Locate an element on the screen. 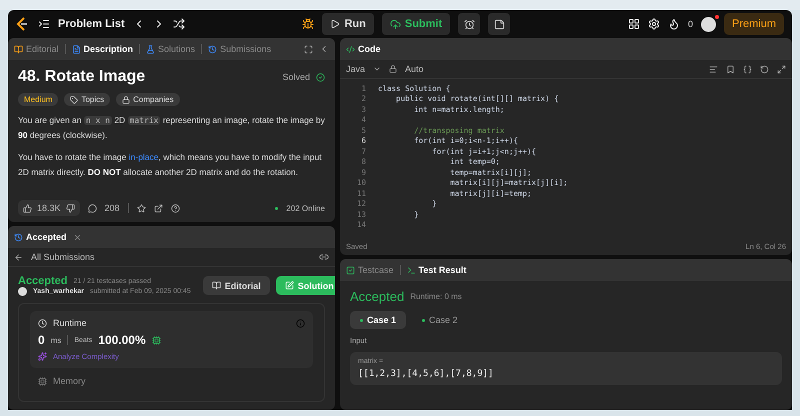 Image resolution: width=800 pixels, height=416 pixels. grid-icon is located at coordinates (634, 24).